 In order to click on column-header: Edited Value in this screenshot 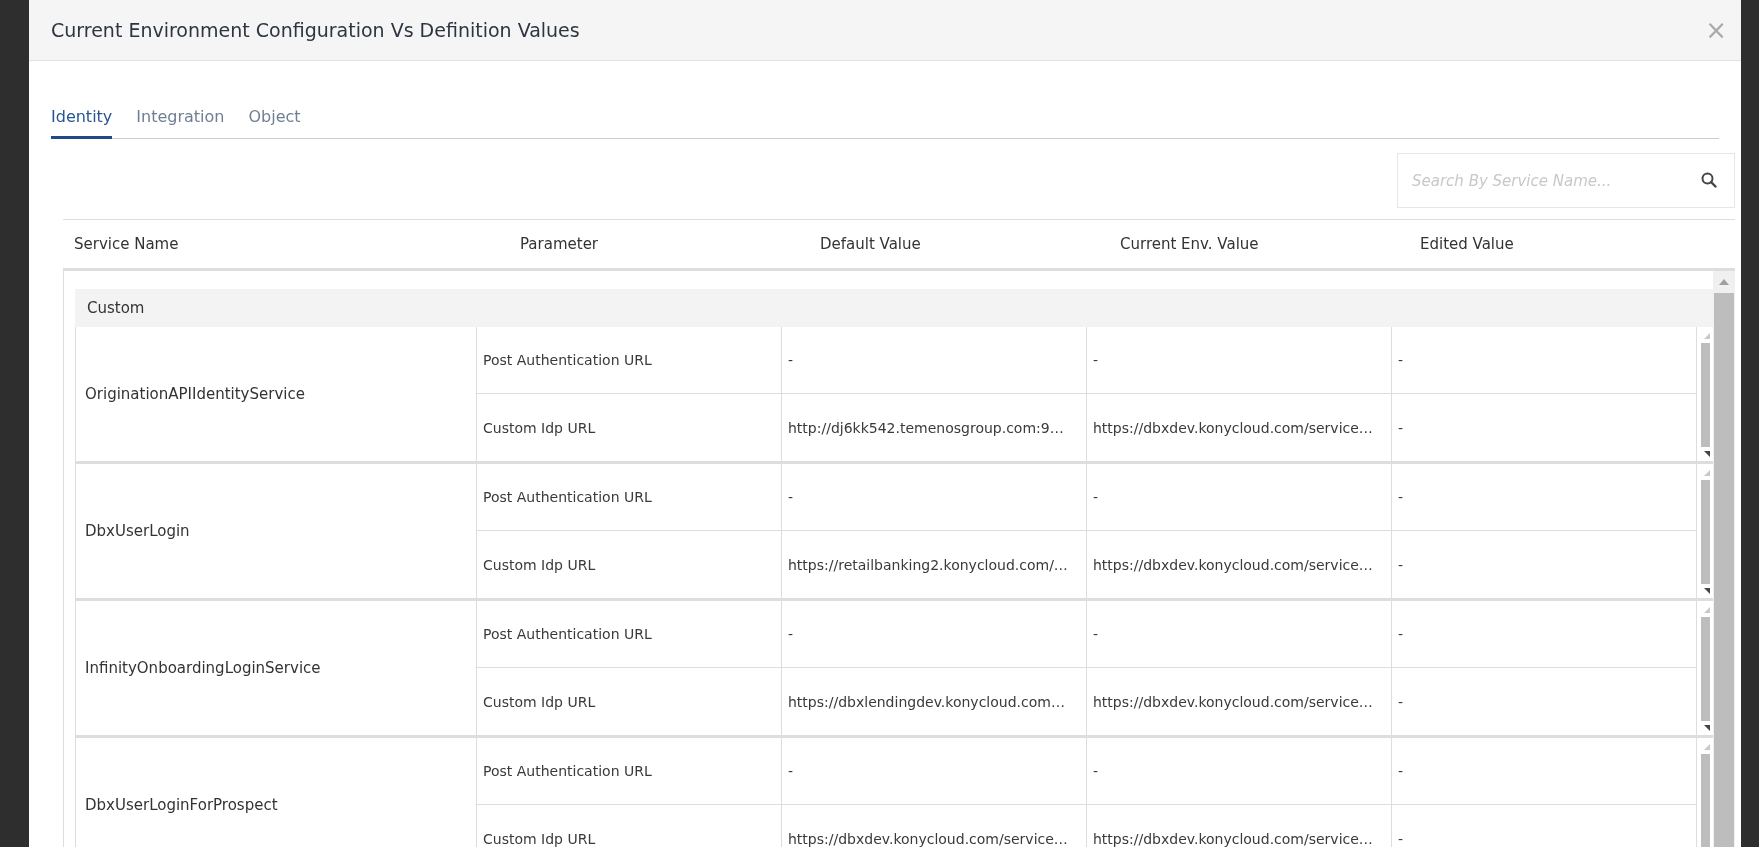, I will do `click(1467, 244)`.